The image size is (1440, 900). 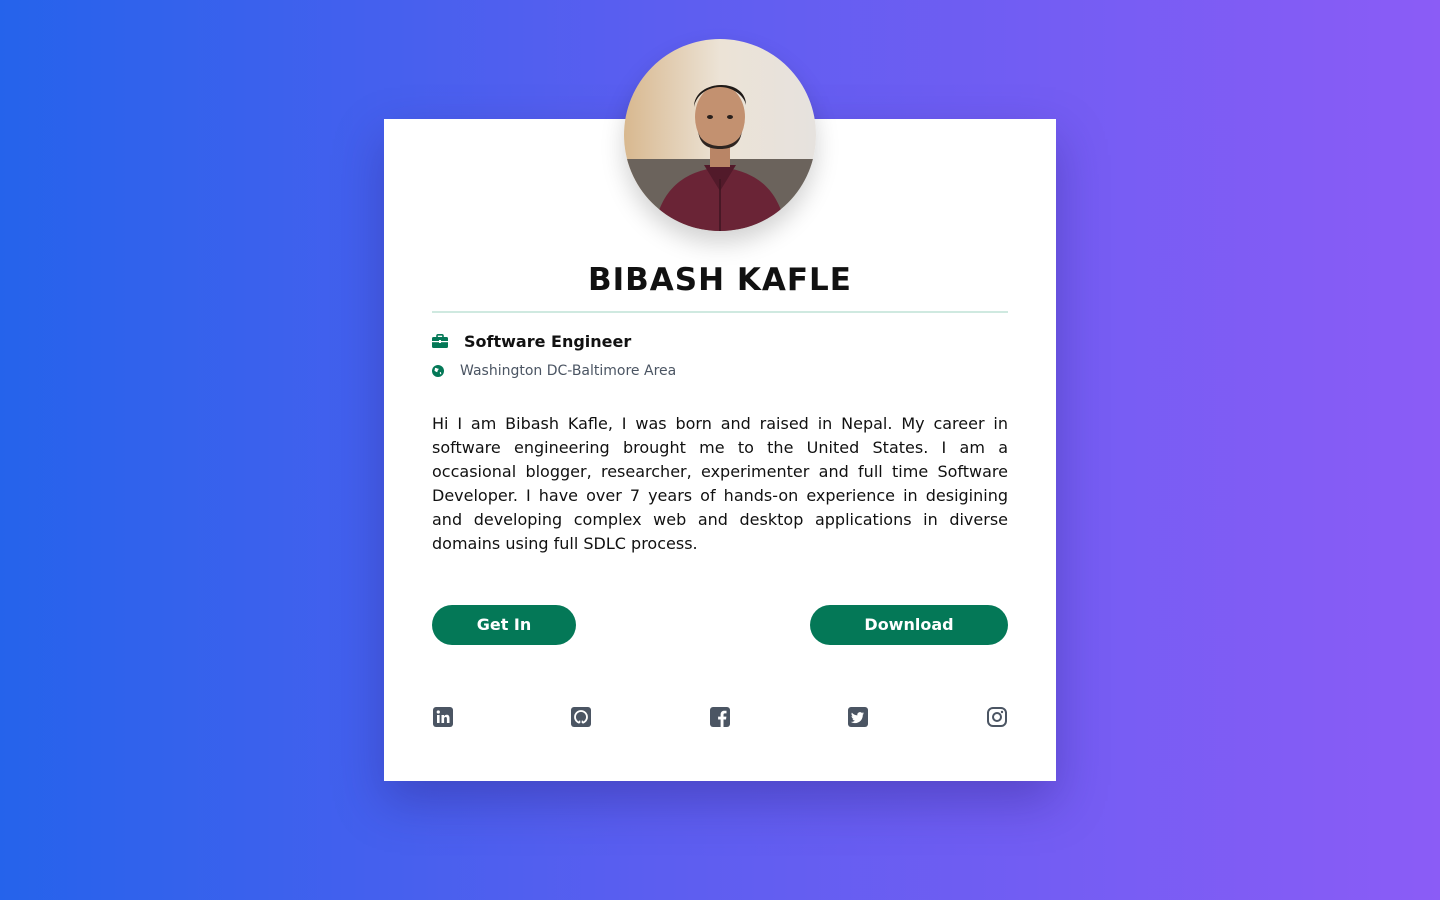 I want to click on get-in-touch-button: Get In Touch, so click(x=504, y=639).